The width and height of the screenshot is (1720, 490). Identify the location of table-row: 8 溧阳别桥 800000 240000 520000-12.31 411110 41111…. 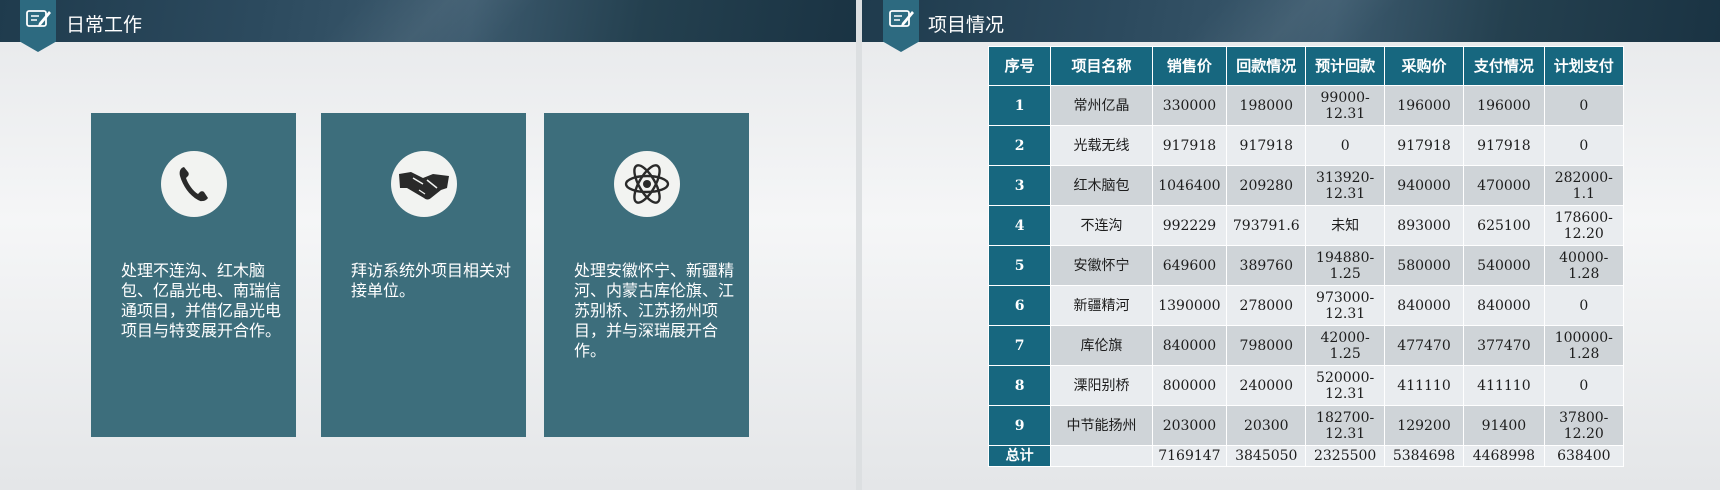
(1306, 385).